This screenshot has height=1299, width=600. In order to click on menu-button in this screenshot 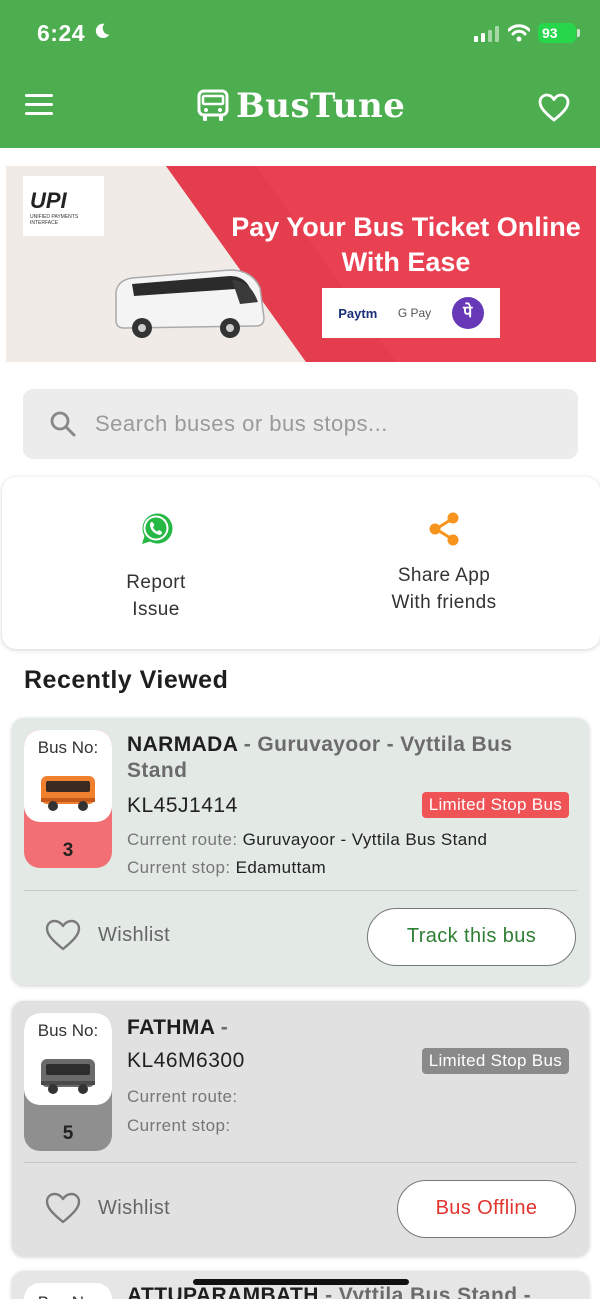, I will do `click(40, 106)`.